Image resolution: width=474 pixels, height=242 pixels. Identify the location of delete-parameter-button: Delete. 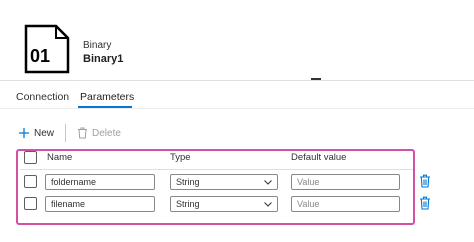
(99, 133).